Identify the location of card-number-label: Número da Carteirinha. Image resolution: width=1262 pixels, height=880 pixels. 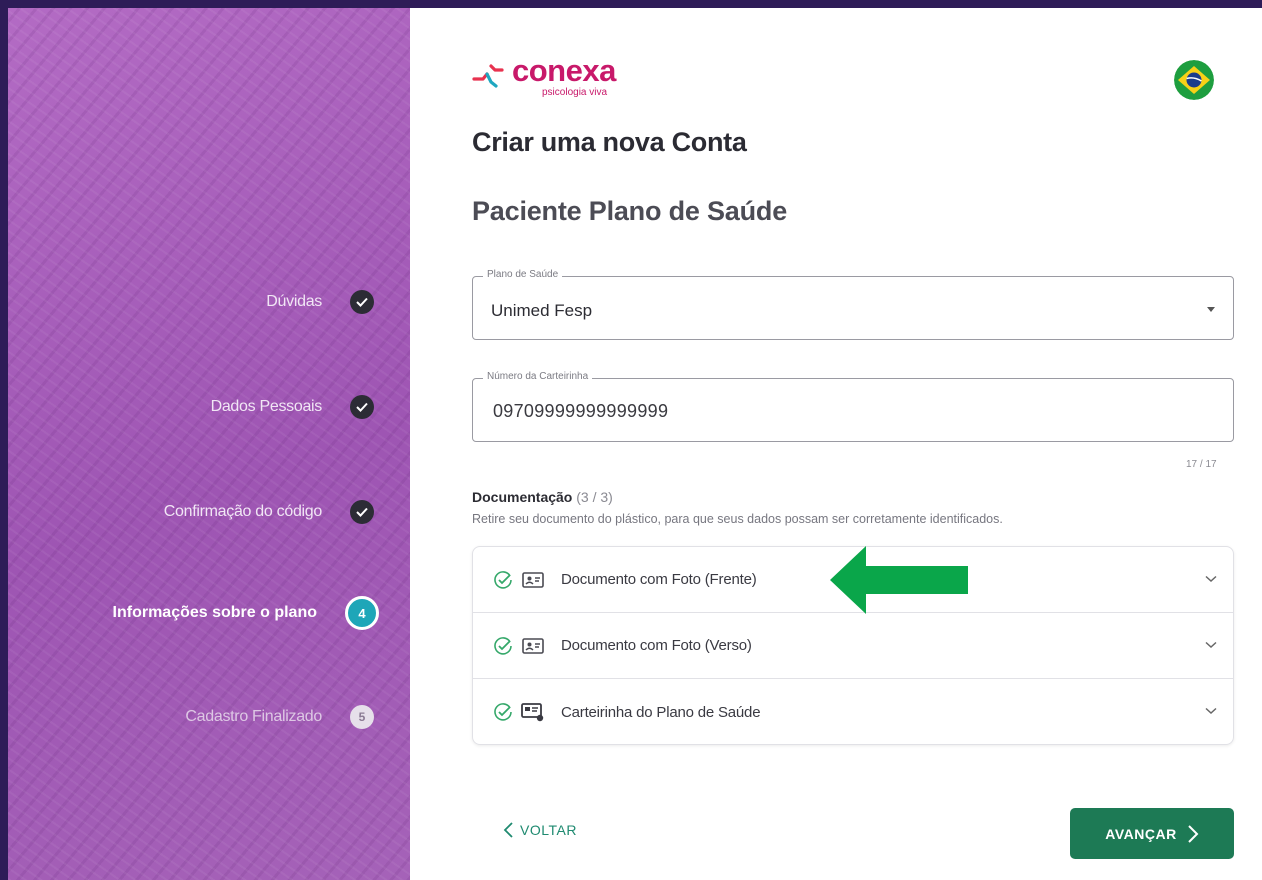
(538, 376).